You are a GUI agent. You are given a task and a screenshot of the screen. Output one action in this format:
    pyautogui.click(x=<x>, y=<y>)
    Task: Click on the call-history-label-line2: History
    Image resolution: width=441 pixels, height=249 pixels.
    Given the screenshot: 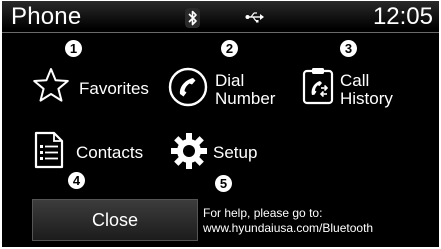 What is the action you would take?
    pyautogui.click(x=366, y=98)
    